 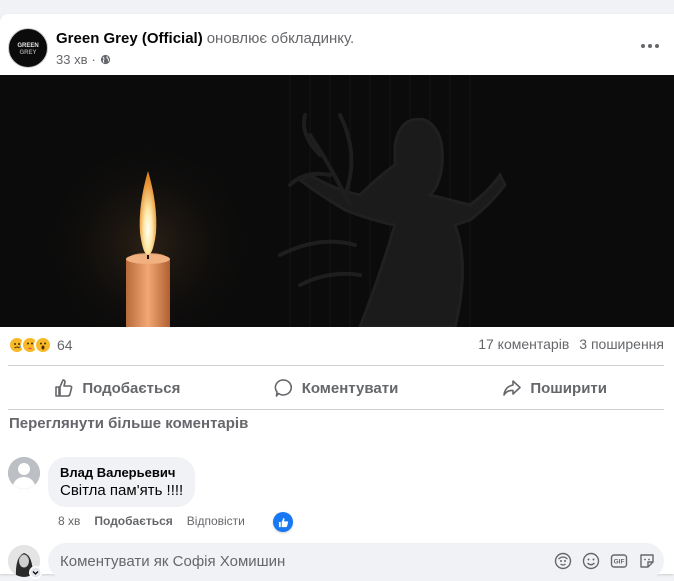 What do you see at coordinates (647, 561) in the screenshot?
I see `sticker-icon` at bounding box center [647, 561].